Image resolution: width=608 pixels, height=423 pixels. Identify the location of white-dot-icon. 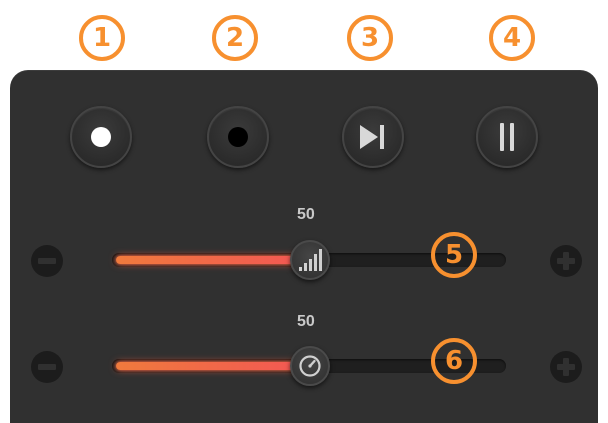
(101, 137).